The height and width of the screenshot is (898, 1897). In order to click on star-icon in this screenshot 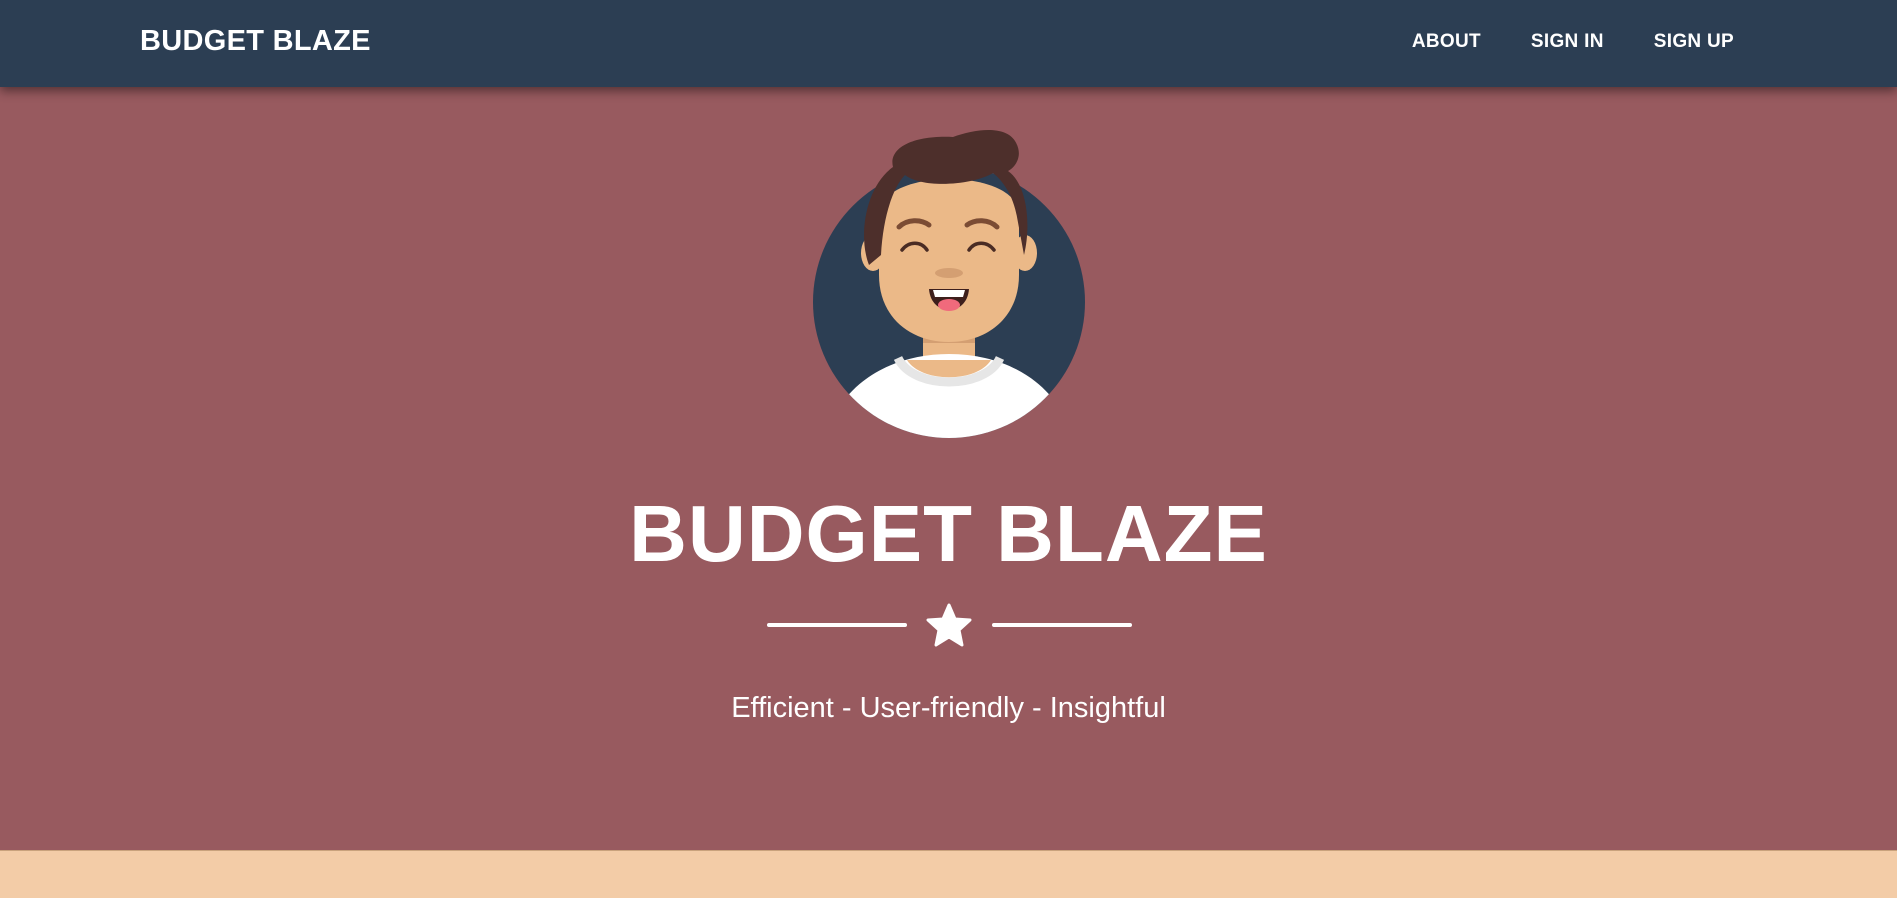, I will do `click(949, 625)`.